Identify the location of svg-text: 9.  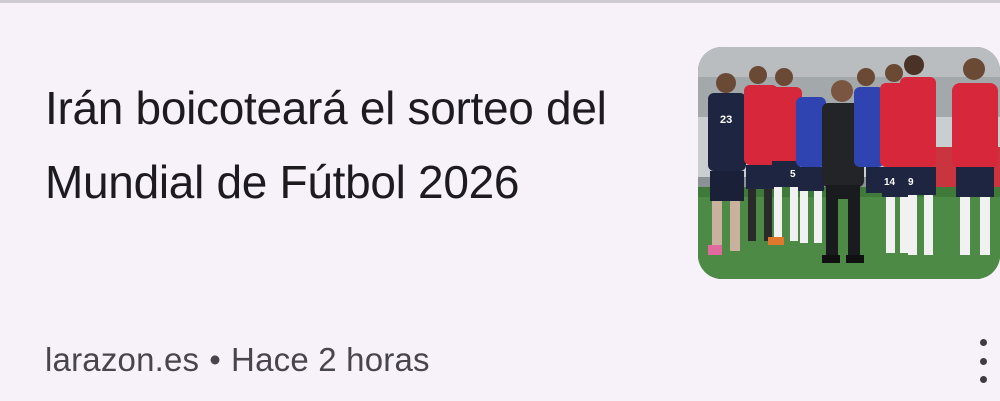
(911, 182).